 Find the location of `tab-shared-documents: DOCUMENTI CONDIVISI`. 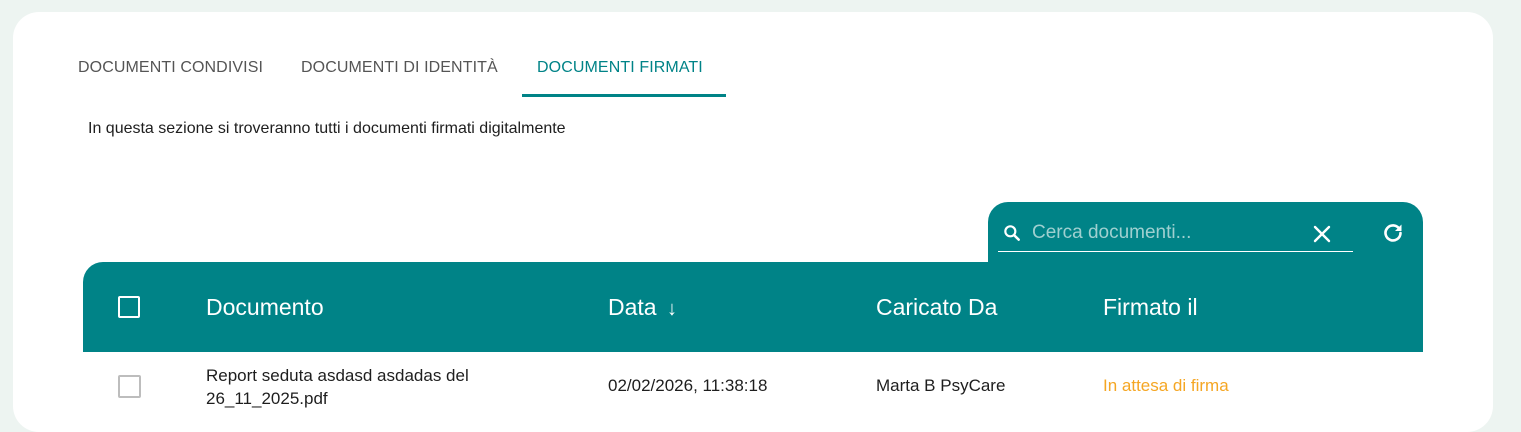

tab-shared-documents: DOCUMENTI CONDIVISI is located at coordinates (189, 77).